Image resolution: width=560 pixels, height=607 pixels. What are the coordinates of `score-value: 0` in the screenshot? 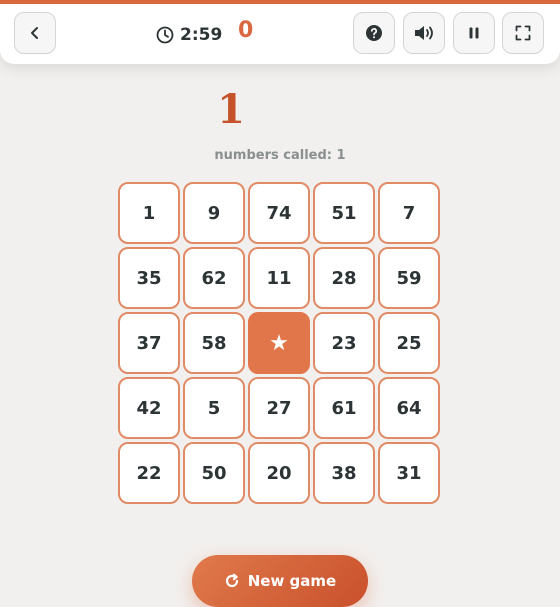 It's located at (246, 30).